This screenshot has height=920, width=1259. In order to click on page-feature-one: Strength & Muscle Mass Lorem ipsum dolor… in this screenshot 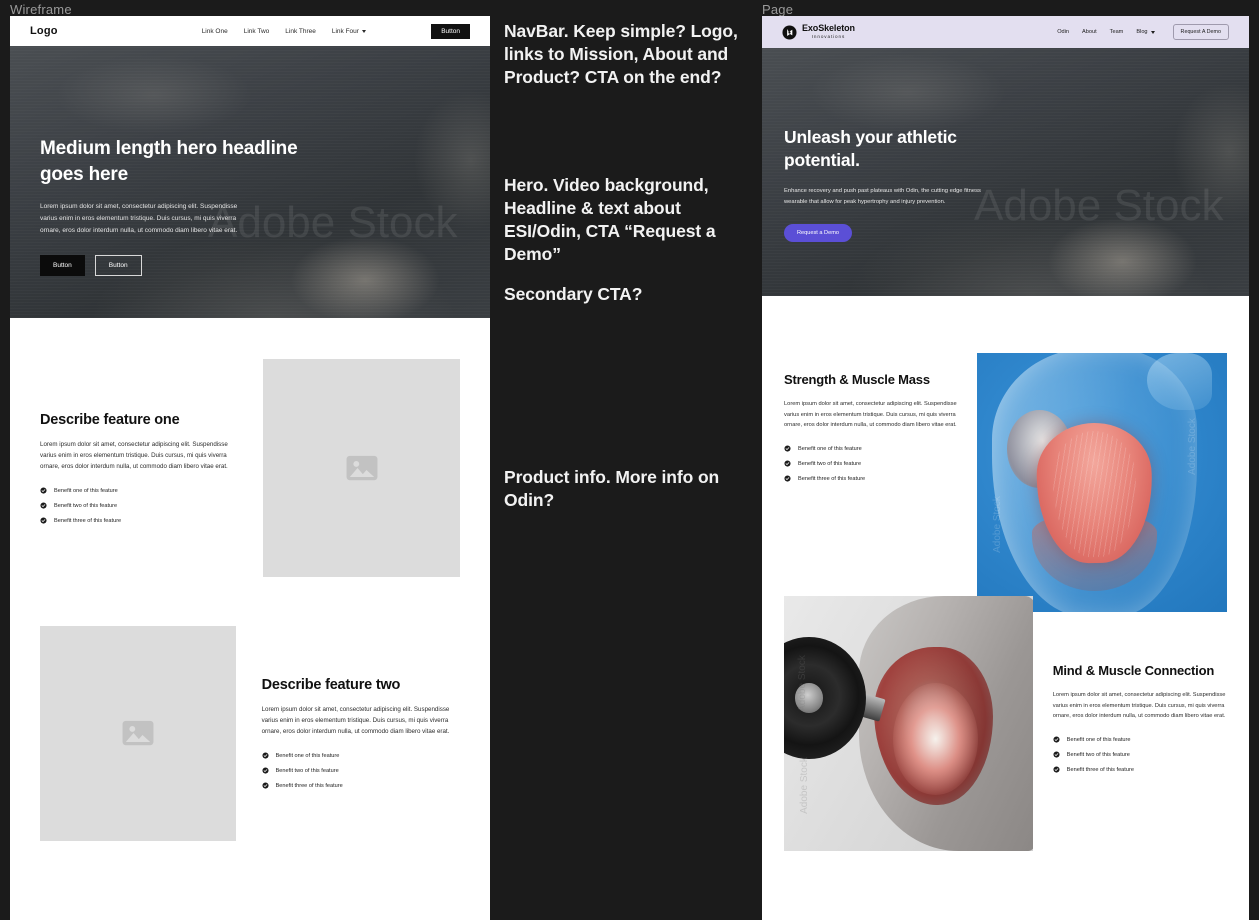, I will do `click(1005, 454)`.